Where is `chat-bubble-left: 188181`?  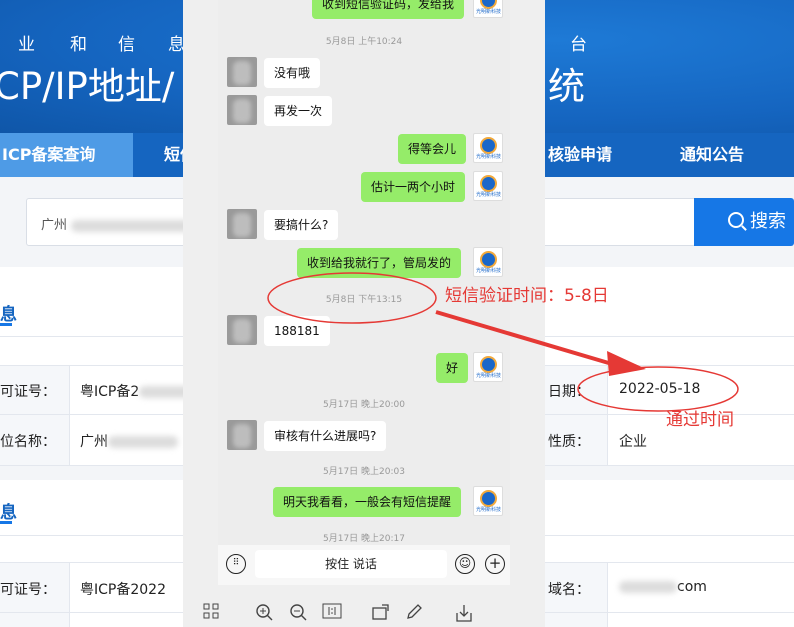
chat-bubble-left: 188181 is located at coordinates (297, 331).